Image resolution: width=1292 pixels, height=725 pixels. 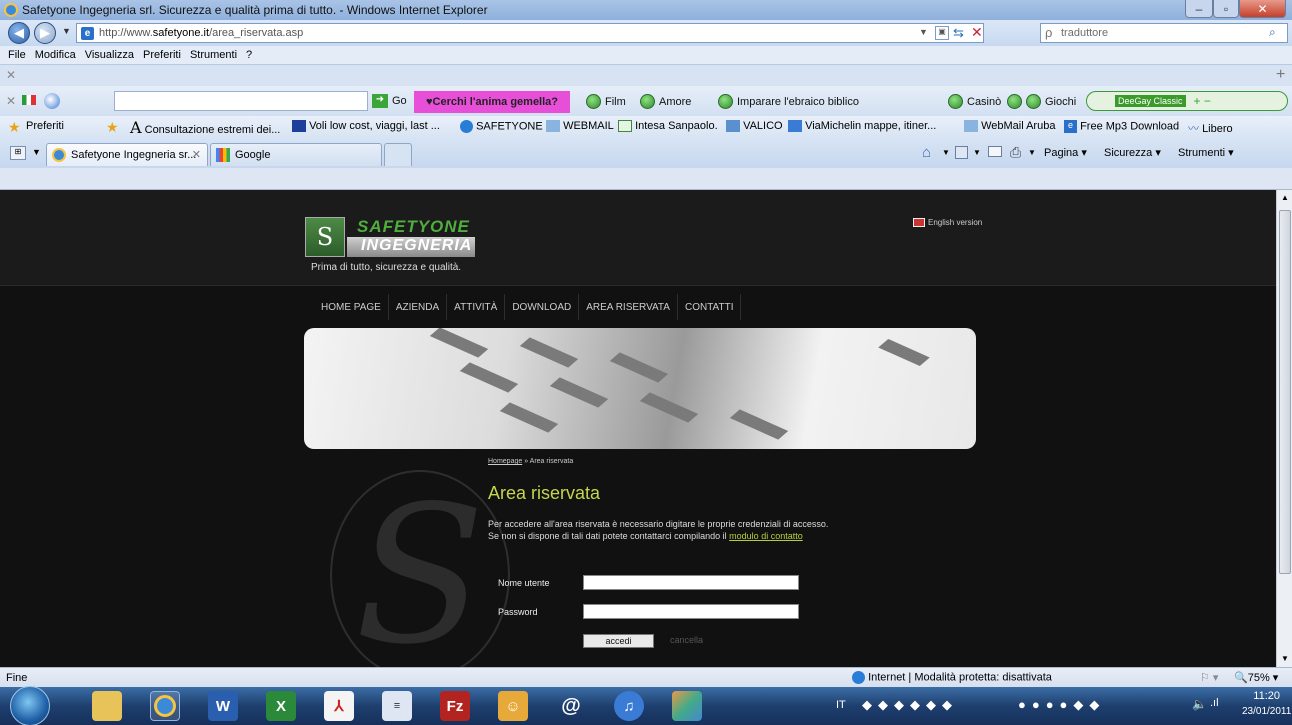 I want to click on safety-menu: Sicurezza ▾, so click(x=1132, y=152).